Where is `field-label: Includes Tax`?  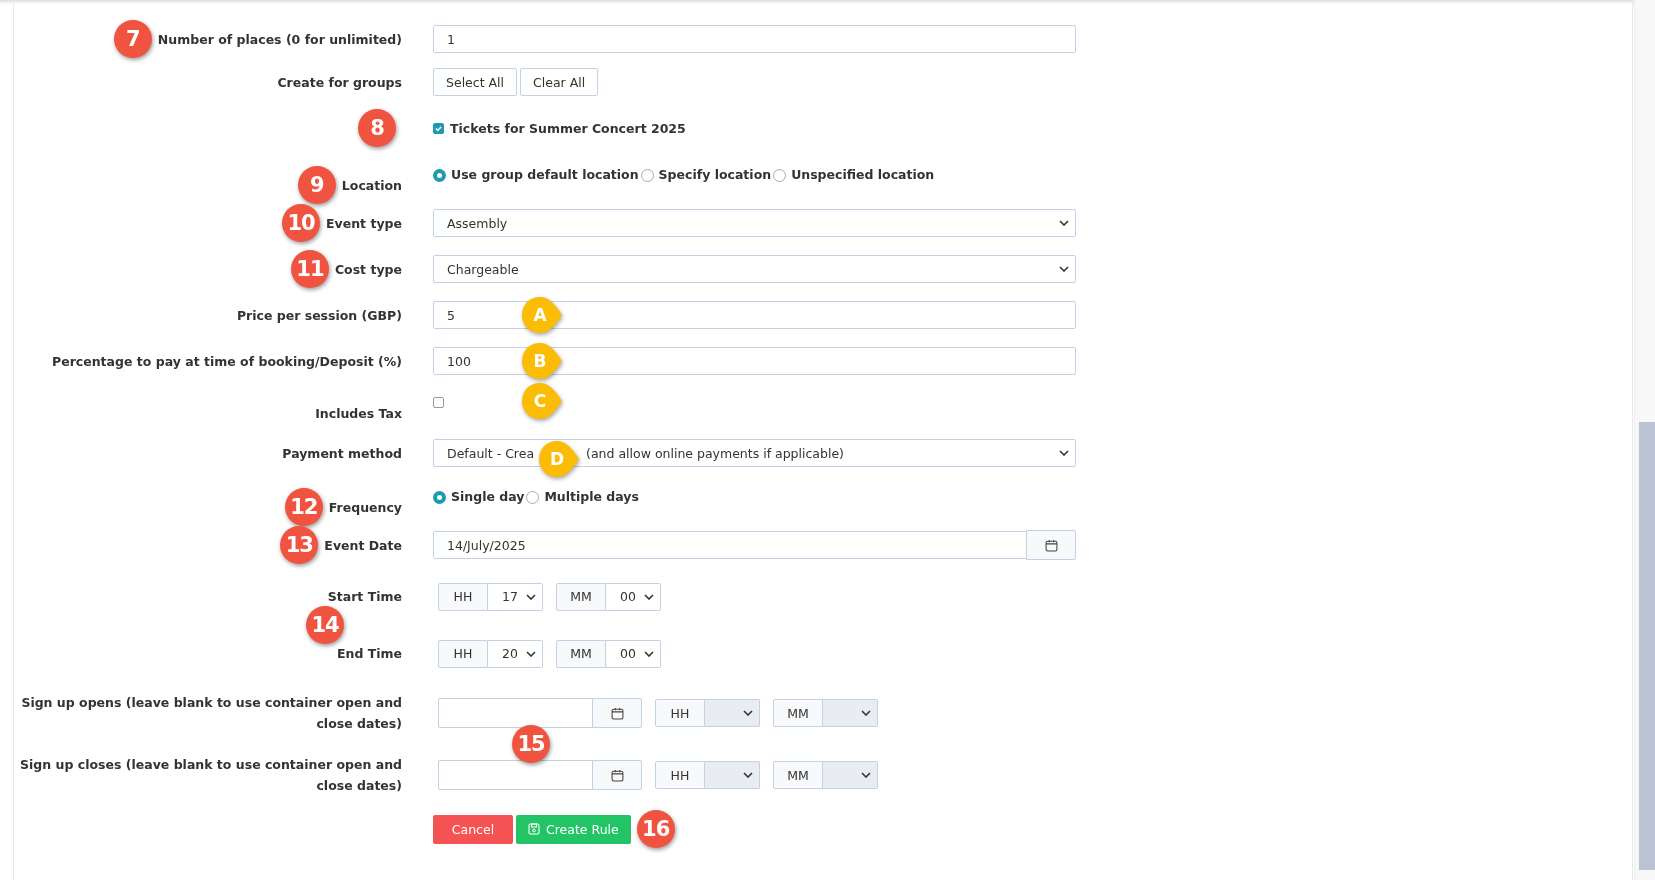 field-label: Includes Tax is located at coordinates (358, 413).